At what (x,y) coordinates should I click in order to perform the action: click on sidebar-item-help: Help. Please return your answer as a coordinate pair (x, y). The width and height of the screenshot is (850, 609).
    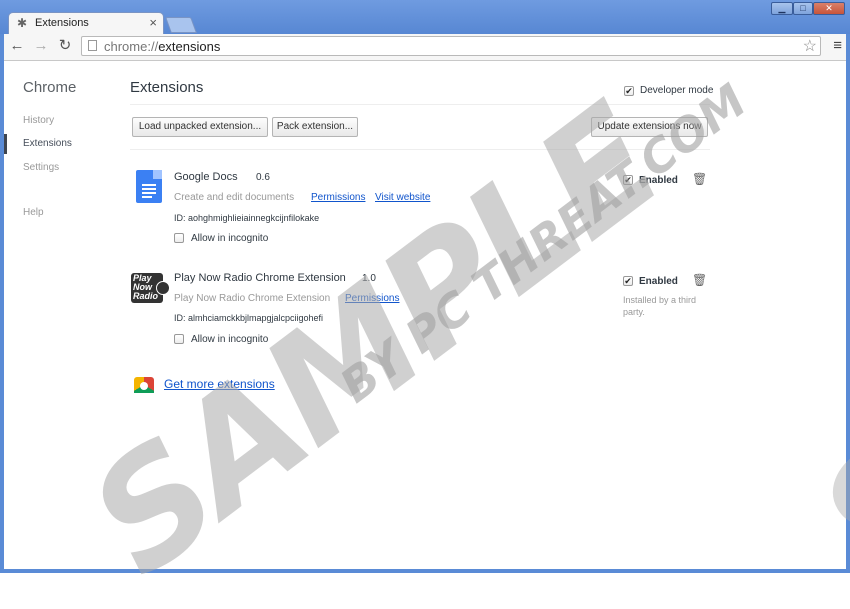
    Looking at the image, I should click on (33, 212).